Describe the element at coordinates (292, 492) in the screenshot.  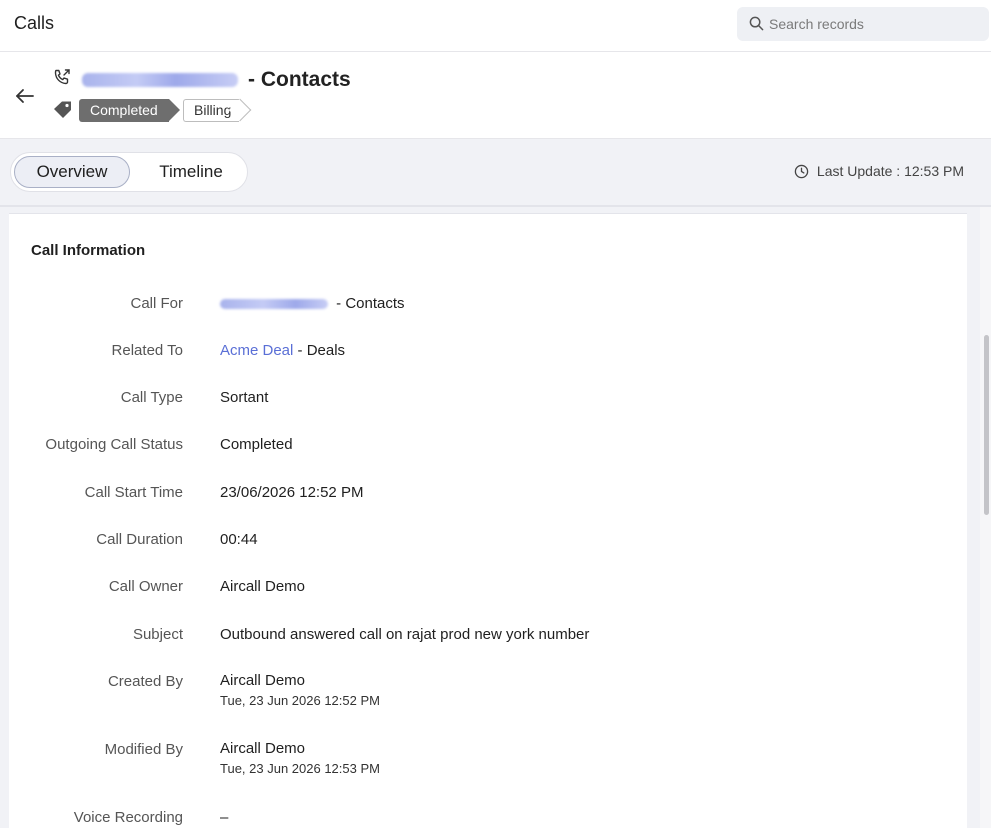
I see `value-call-start-time: 23/06/2026 12:52 PM` at that location.